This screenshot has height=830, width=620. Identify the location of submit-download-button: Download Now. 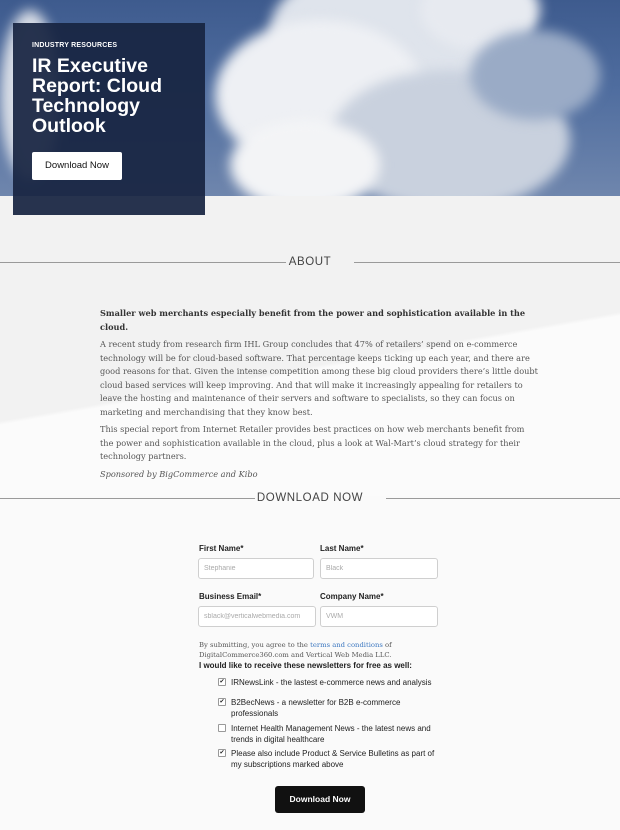
(320, 799).